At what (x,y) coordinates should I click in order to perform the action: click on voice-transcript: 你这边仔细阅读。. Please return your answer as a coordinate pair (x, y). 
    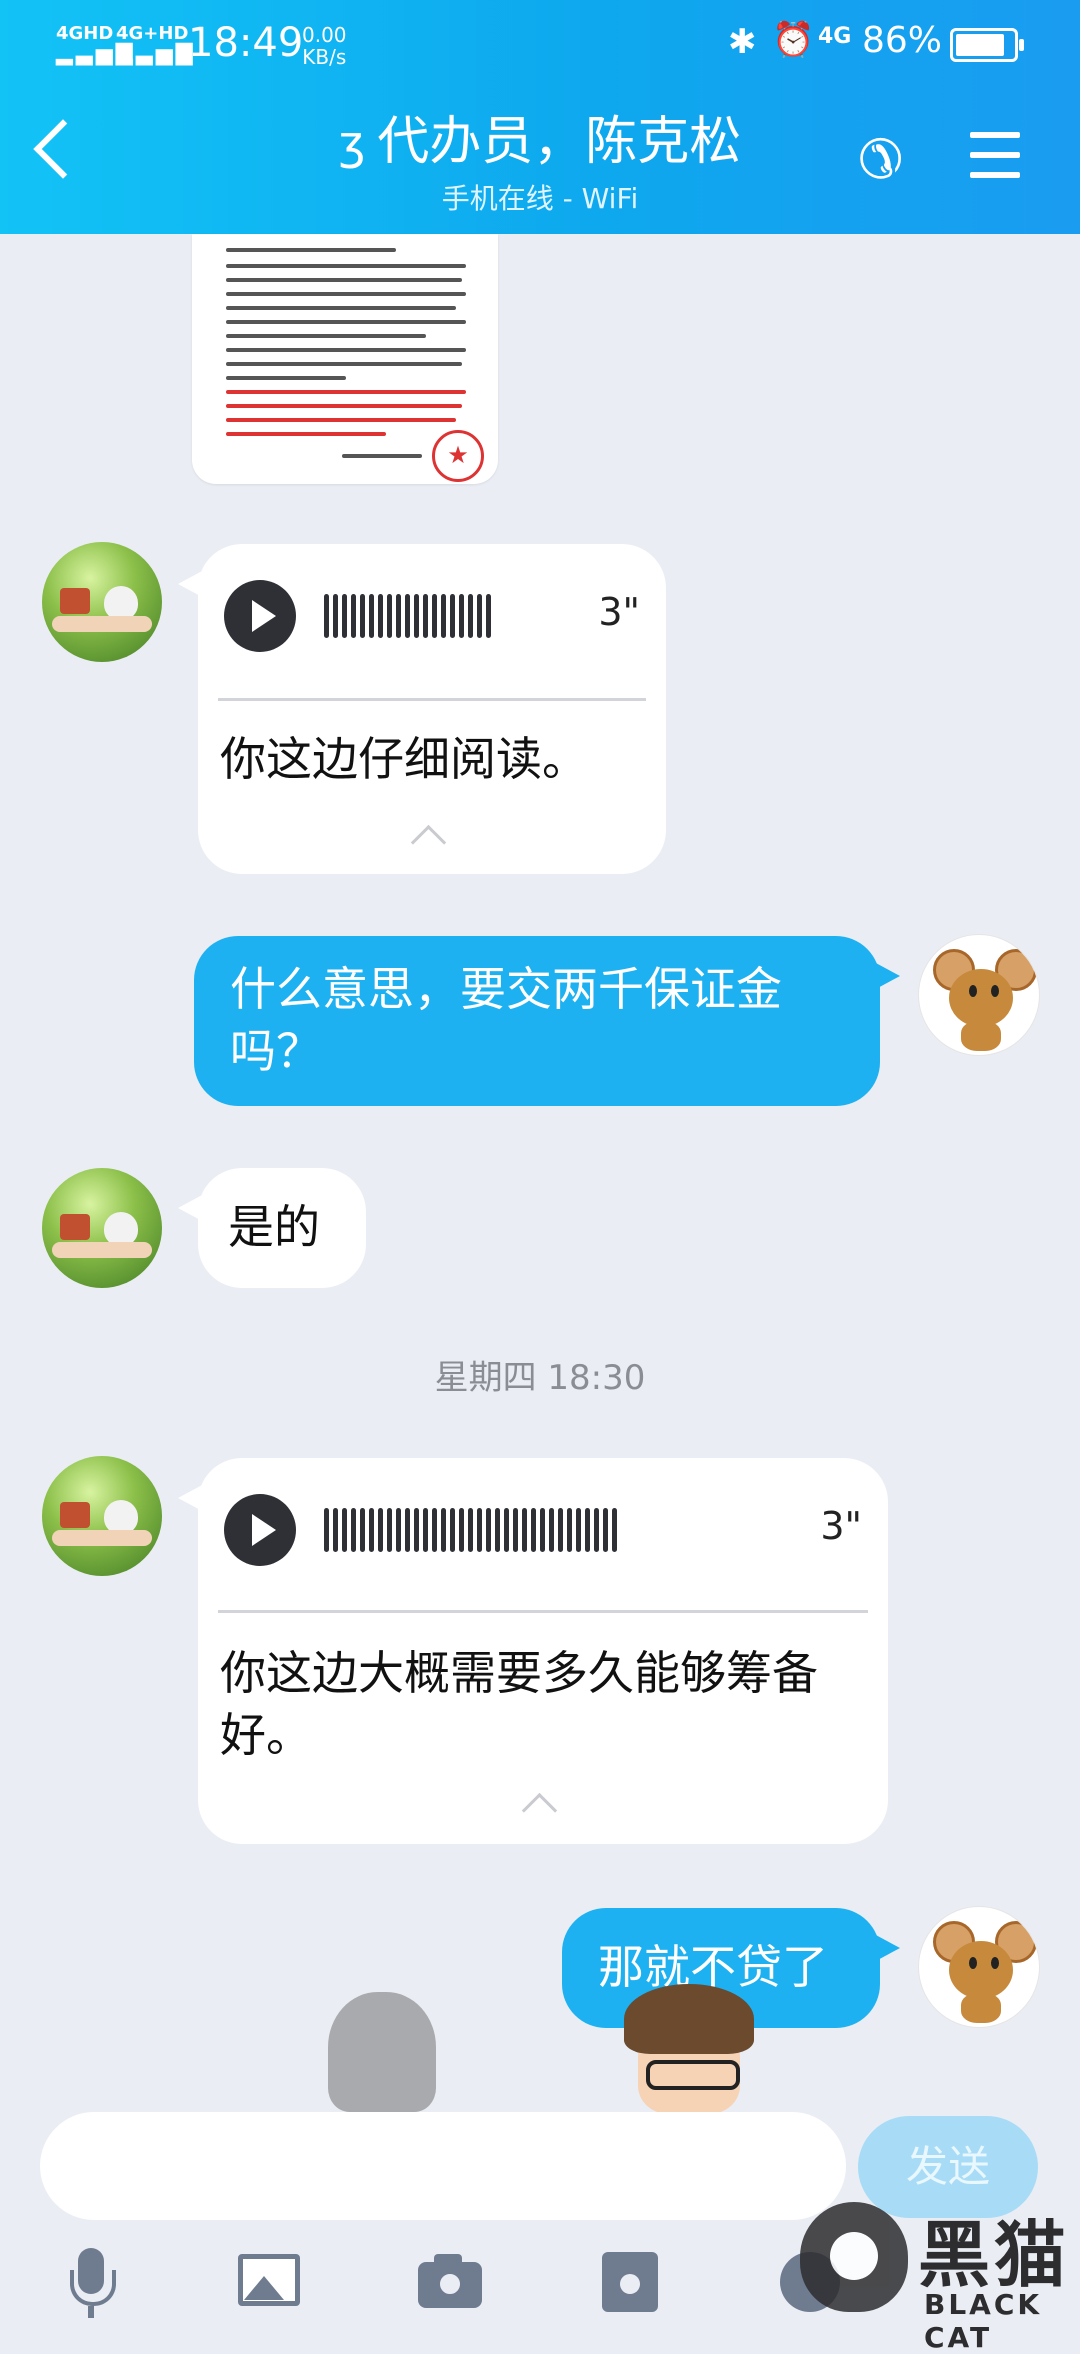
    Looking at the image, I should click on (404, 759).